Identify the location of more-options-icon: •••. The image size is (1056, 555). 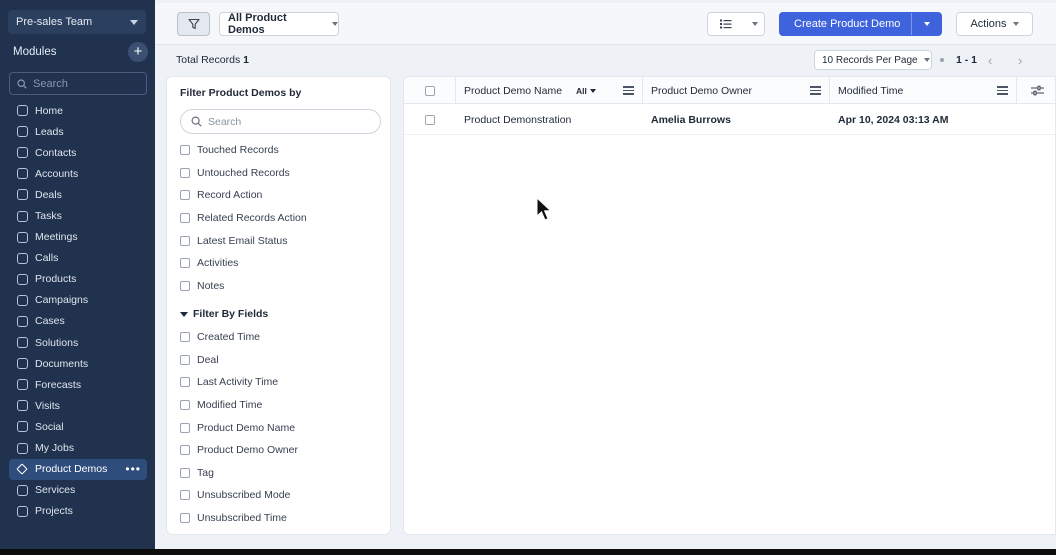
(133, 469).